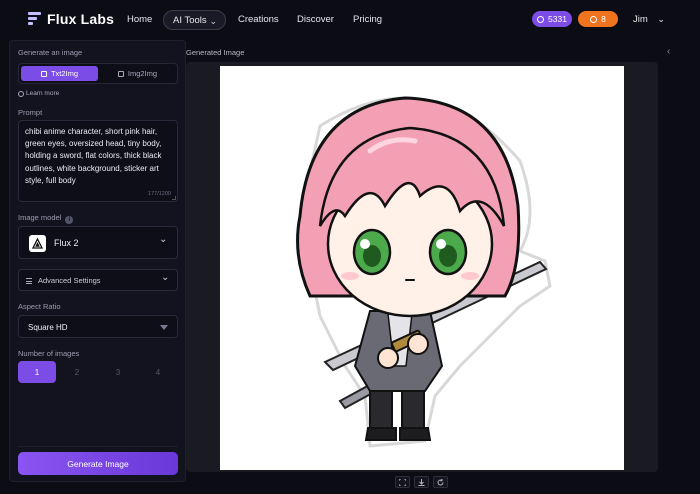  Describe the element at coordinates (190, 20) in the screenshot. I see `nav-ai-tools-label: AI Tools` at that location.